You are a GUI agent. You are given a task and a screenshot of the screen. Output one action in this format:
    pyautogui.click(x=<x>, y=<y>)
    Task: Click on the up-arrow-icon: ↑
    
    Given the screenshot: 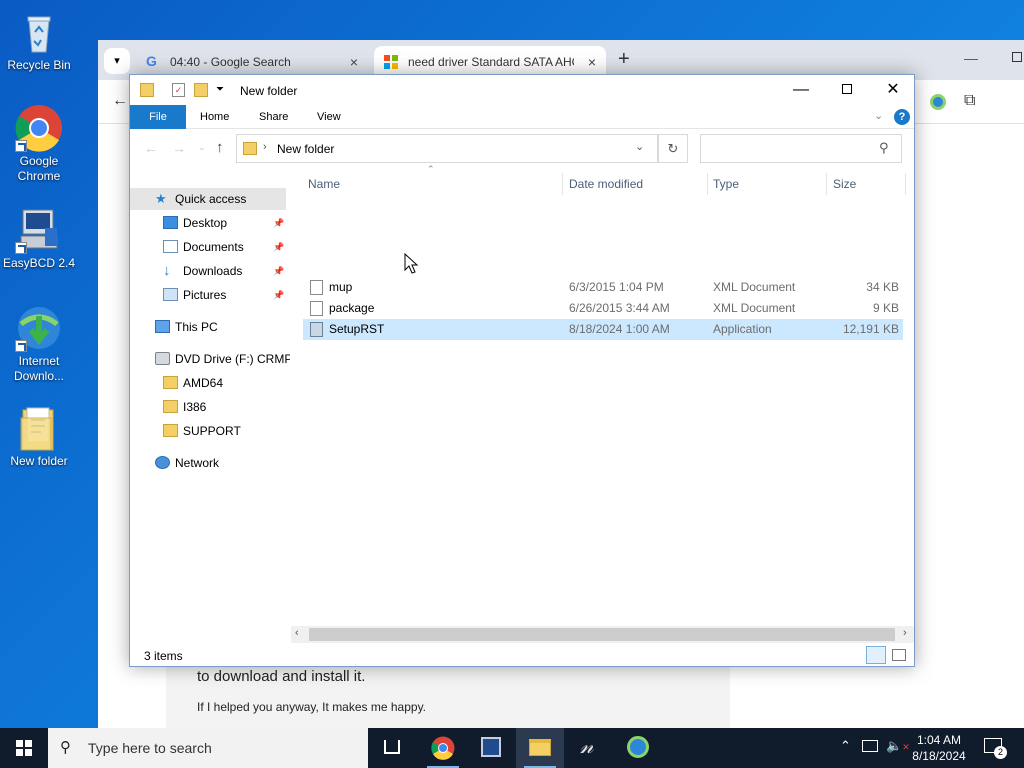 What is the action you would take?
    pyautogui.click(x=220, y=147)
    